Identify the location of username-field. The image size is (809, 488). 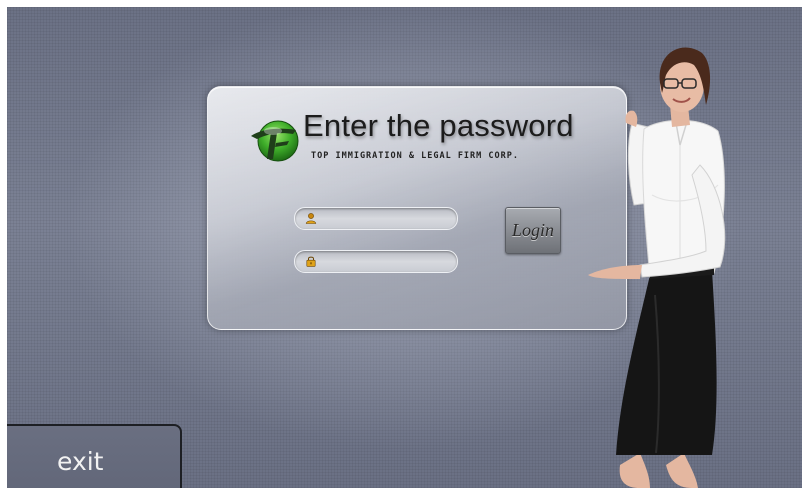
(376, 218).